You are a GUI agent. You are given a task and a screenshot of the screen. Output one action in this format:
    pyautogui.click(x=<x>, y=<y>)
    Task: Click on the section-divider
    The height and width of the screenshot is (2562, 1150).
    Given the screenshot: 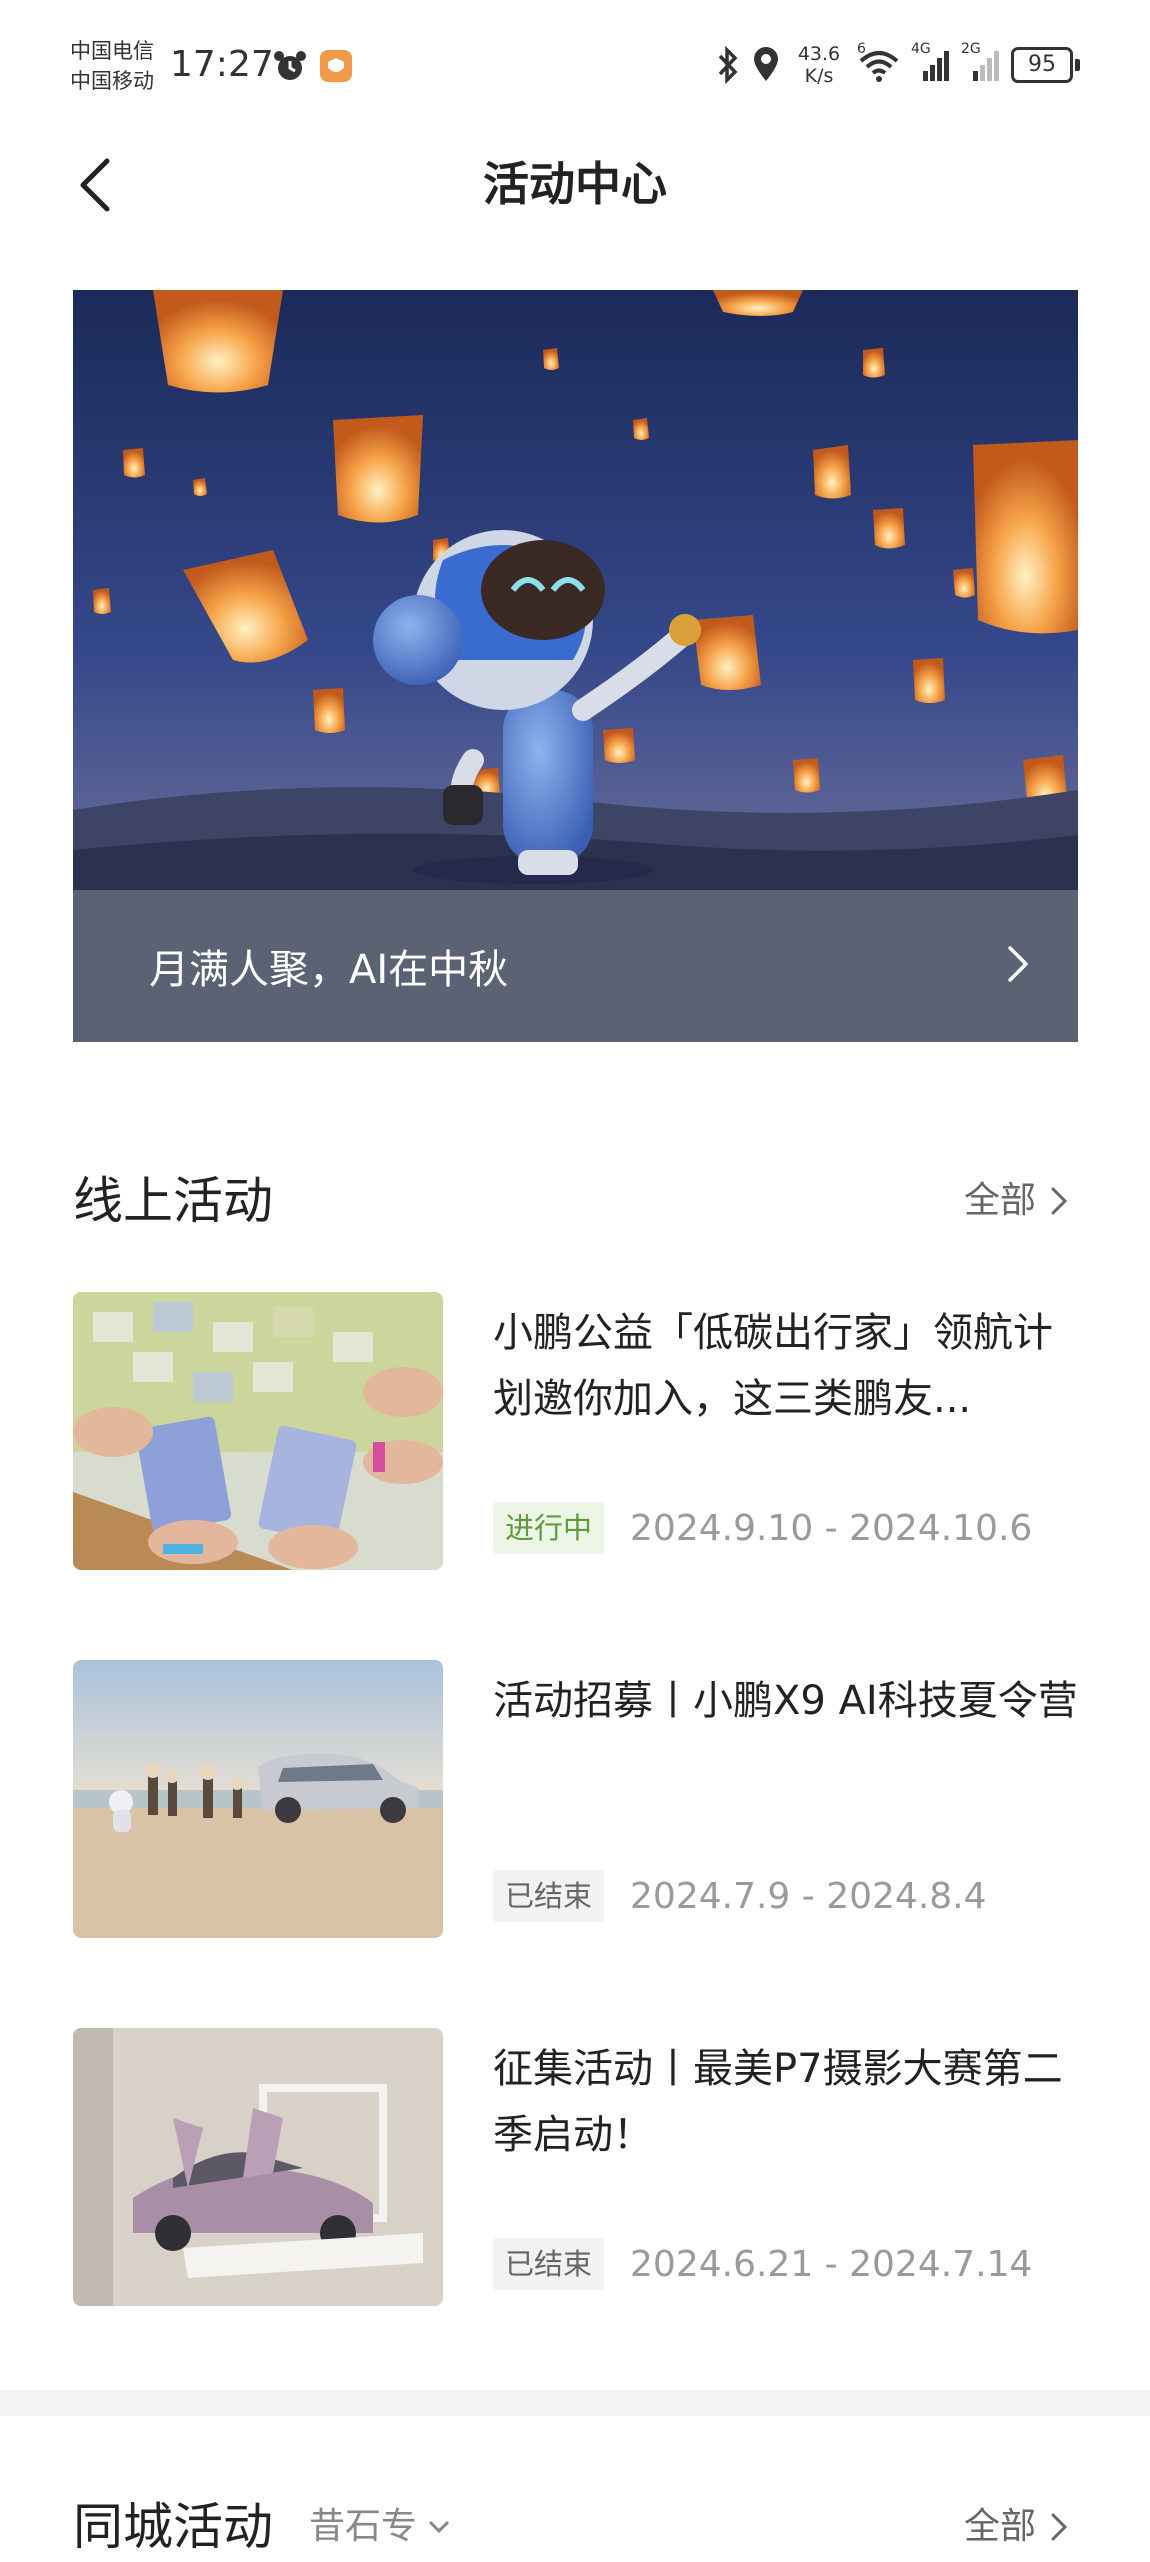 What is the action you would take?
    pyautogui.click(x=575, y=2403)
    